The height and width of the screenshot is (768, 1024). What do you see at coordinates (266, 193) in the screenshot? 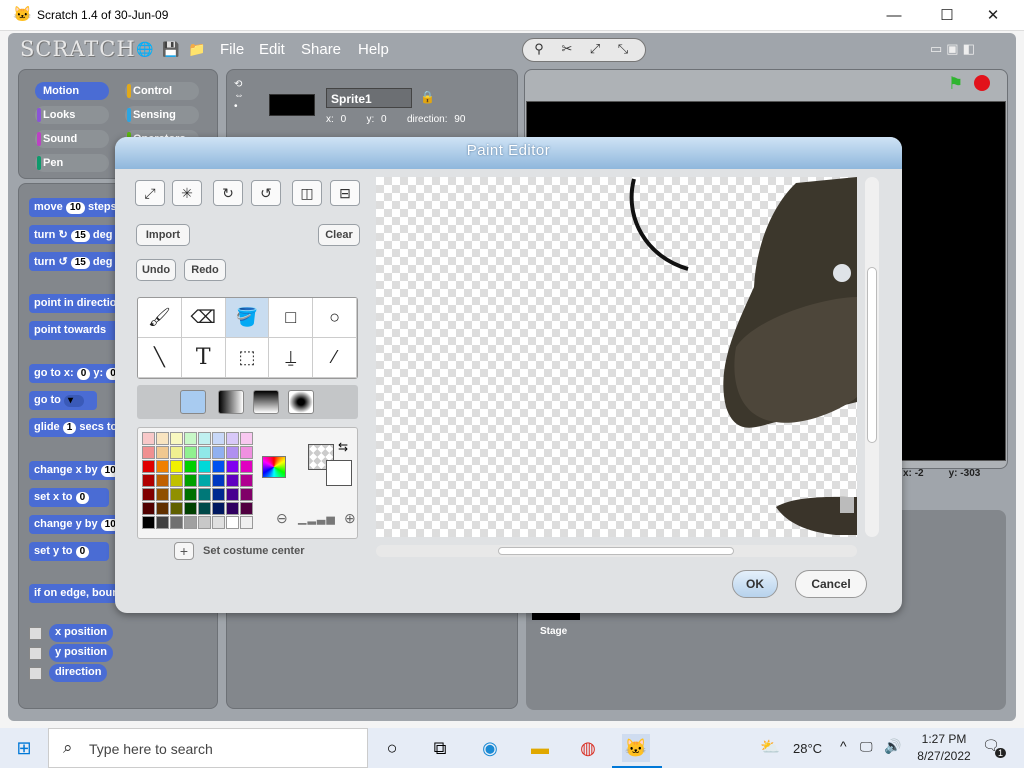
I see `rotate-ccw-icon: ↺` at bounding box center [266, 193].